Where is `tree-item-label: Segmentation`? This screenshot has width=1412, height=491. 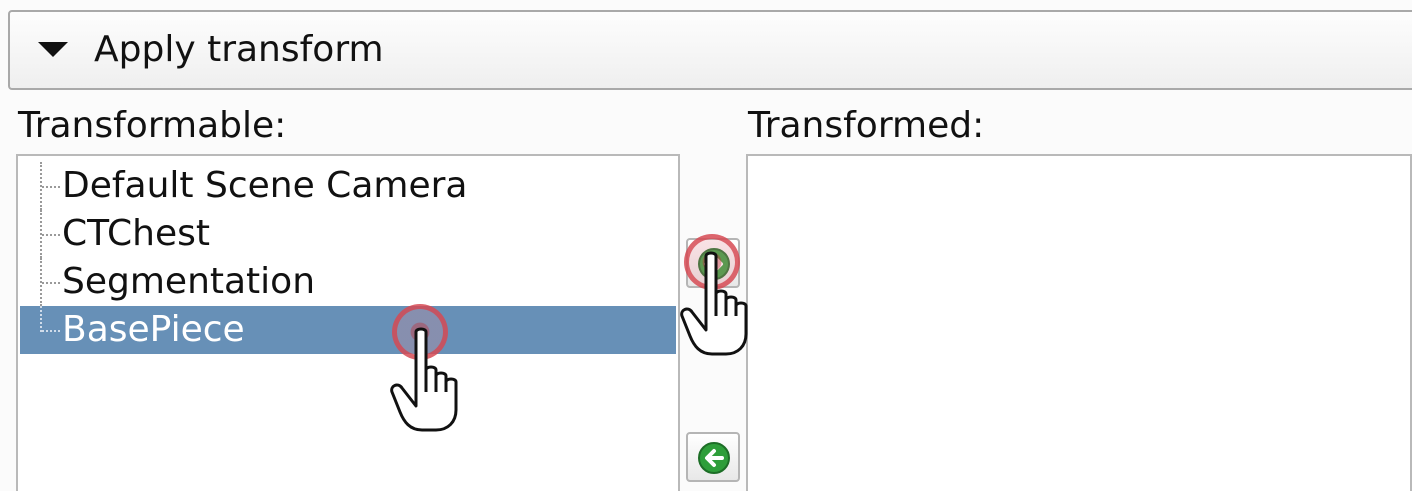
tree-item-label: Segmentation is located at coordinates (189, 281).